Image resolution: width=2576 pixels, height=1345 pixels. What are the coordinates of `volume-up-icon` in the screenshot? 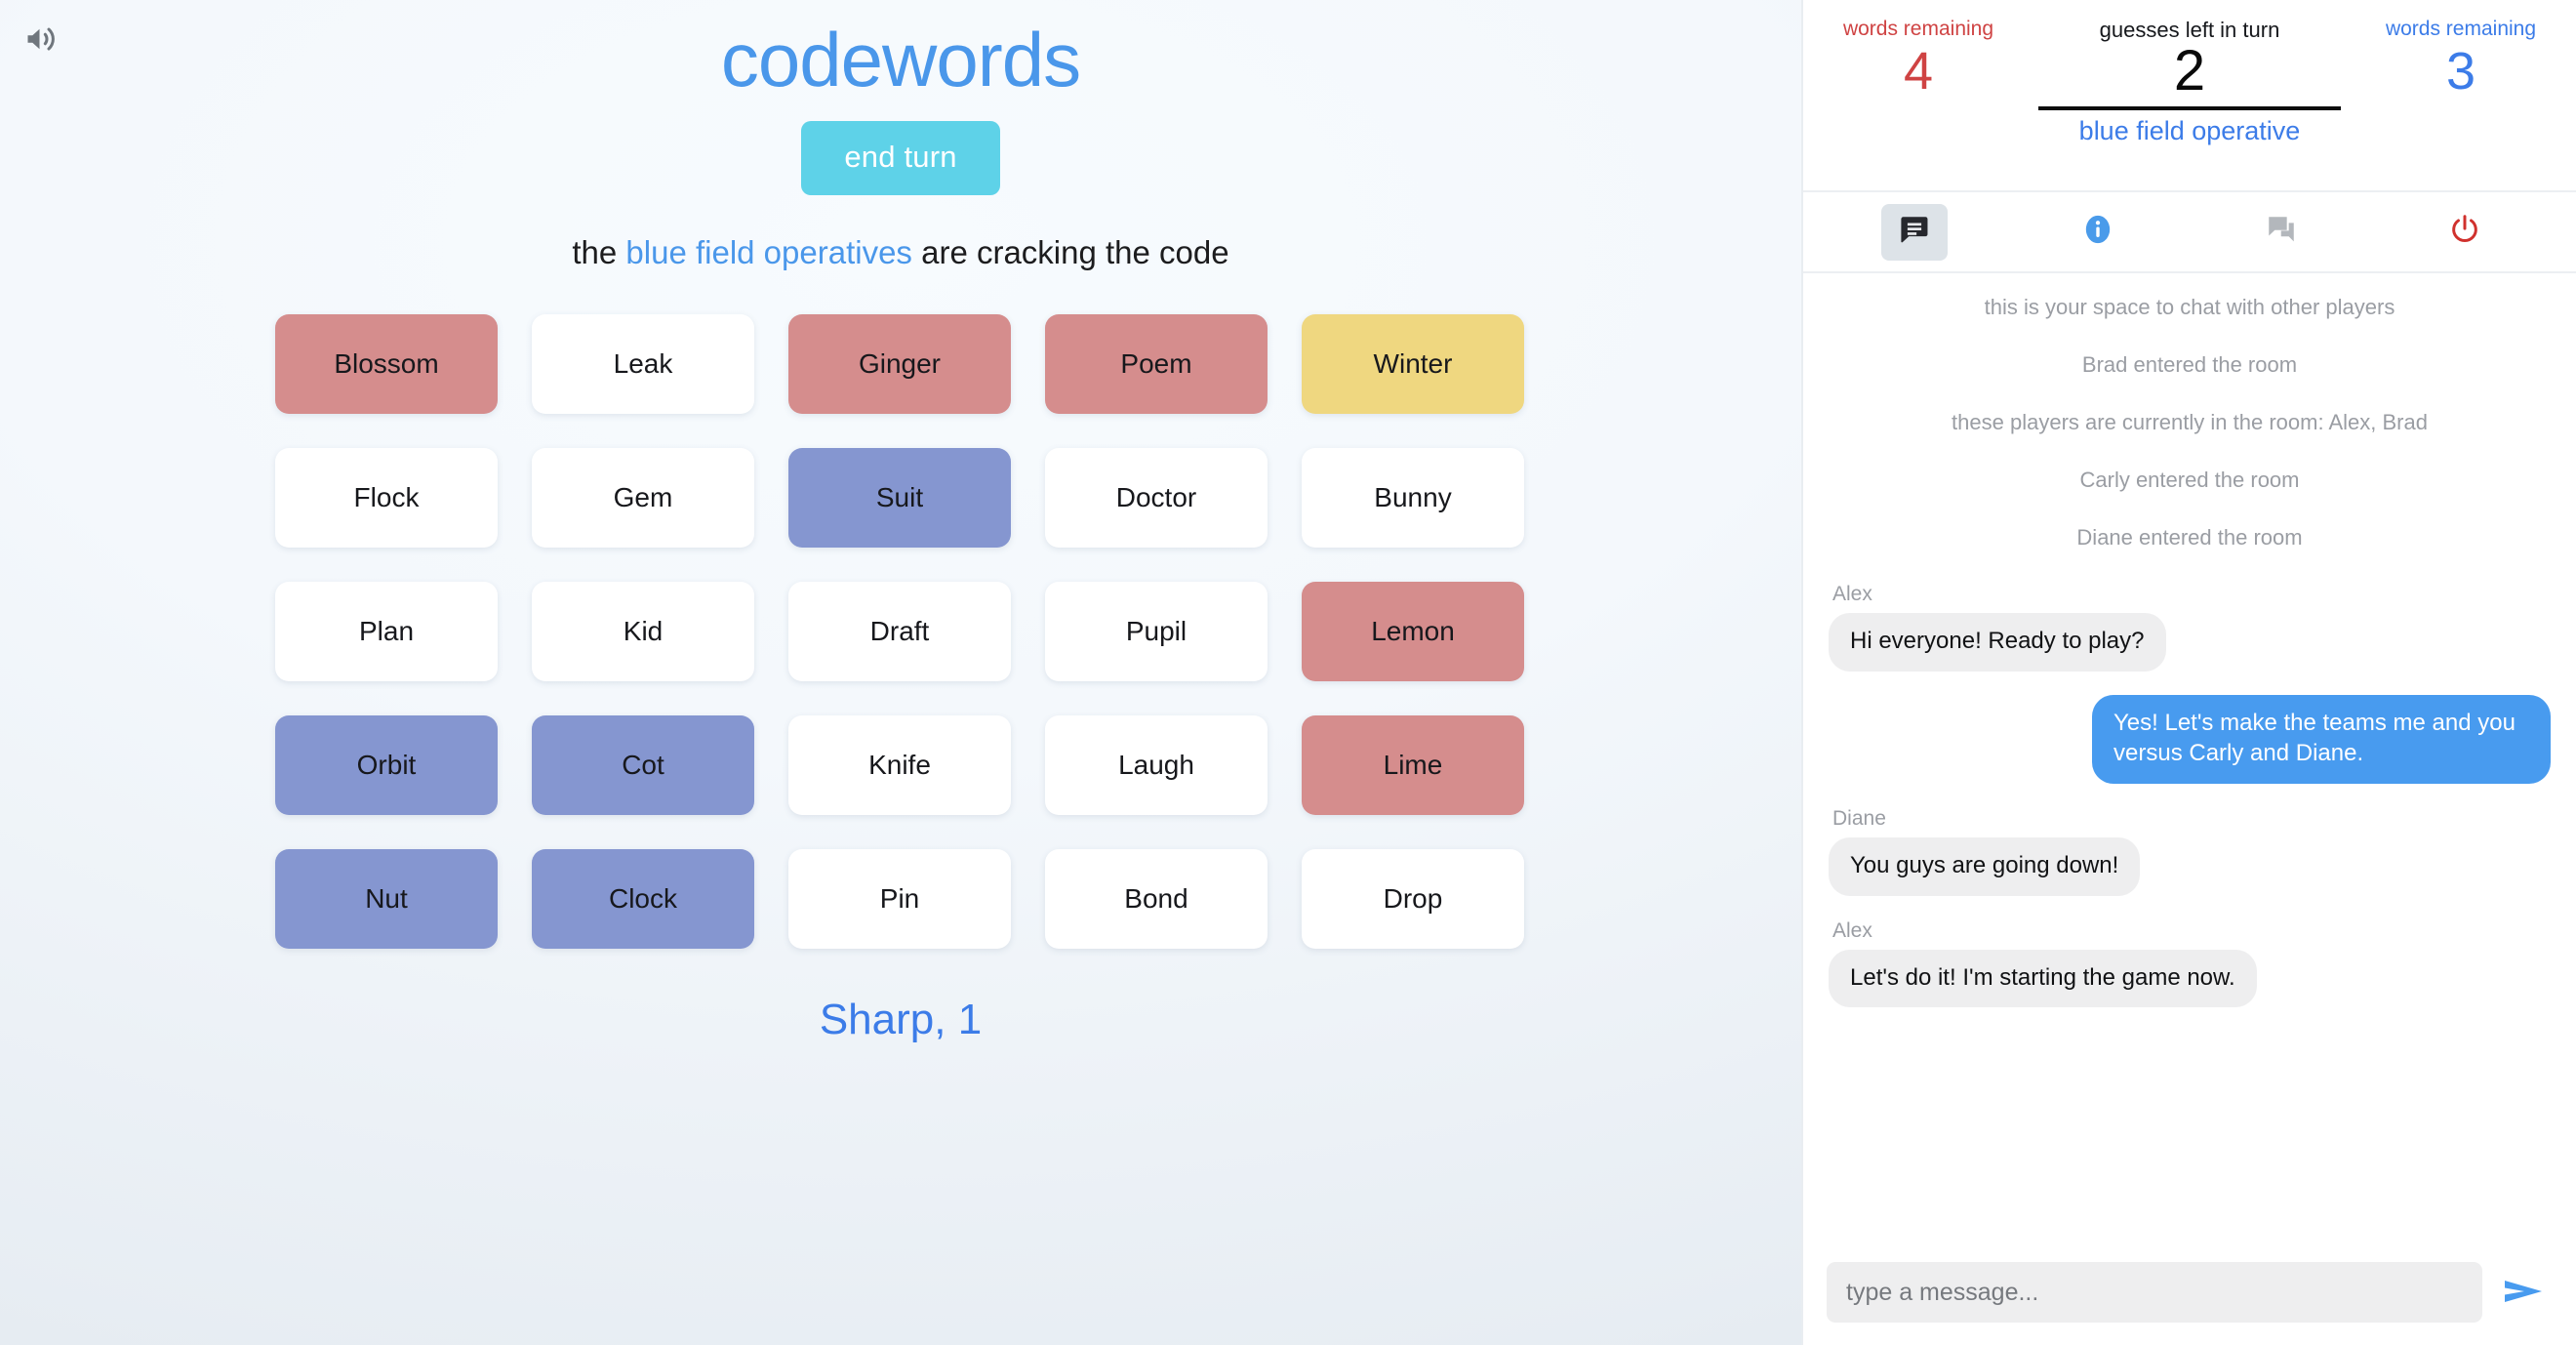 It's located at (41, 41).